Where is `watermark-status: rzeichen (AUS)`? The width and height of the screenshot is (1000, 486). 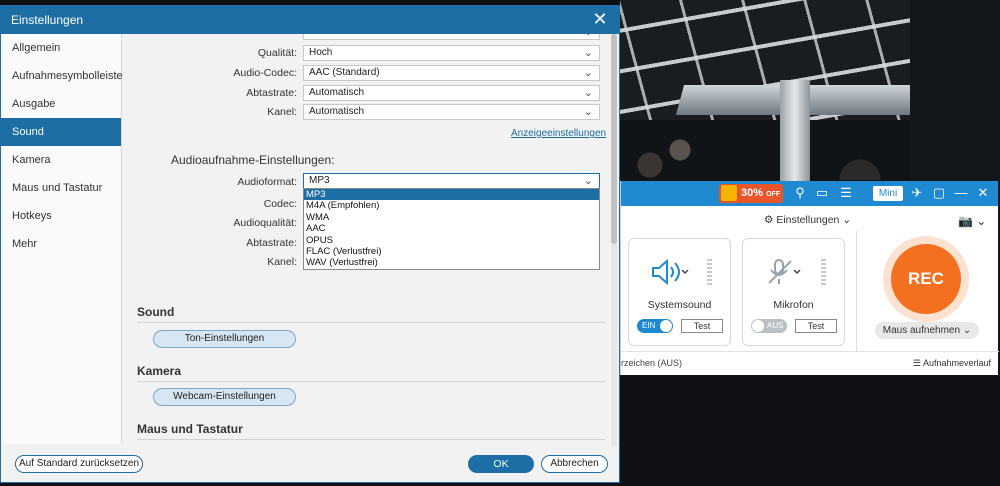 watermark-status: rzeichen (AUS) is located at coordinates (652, 363).